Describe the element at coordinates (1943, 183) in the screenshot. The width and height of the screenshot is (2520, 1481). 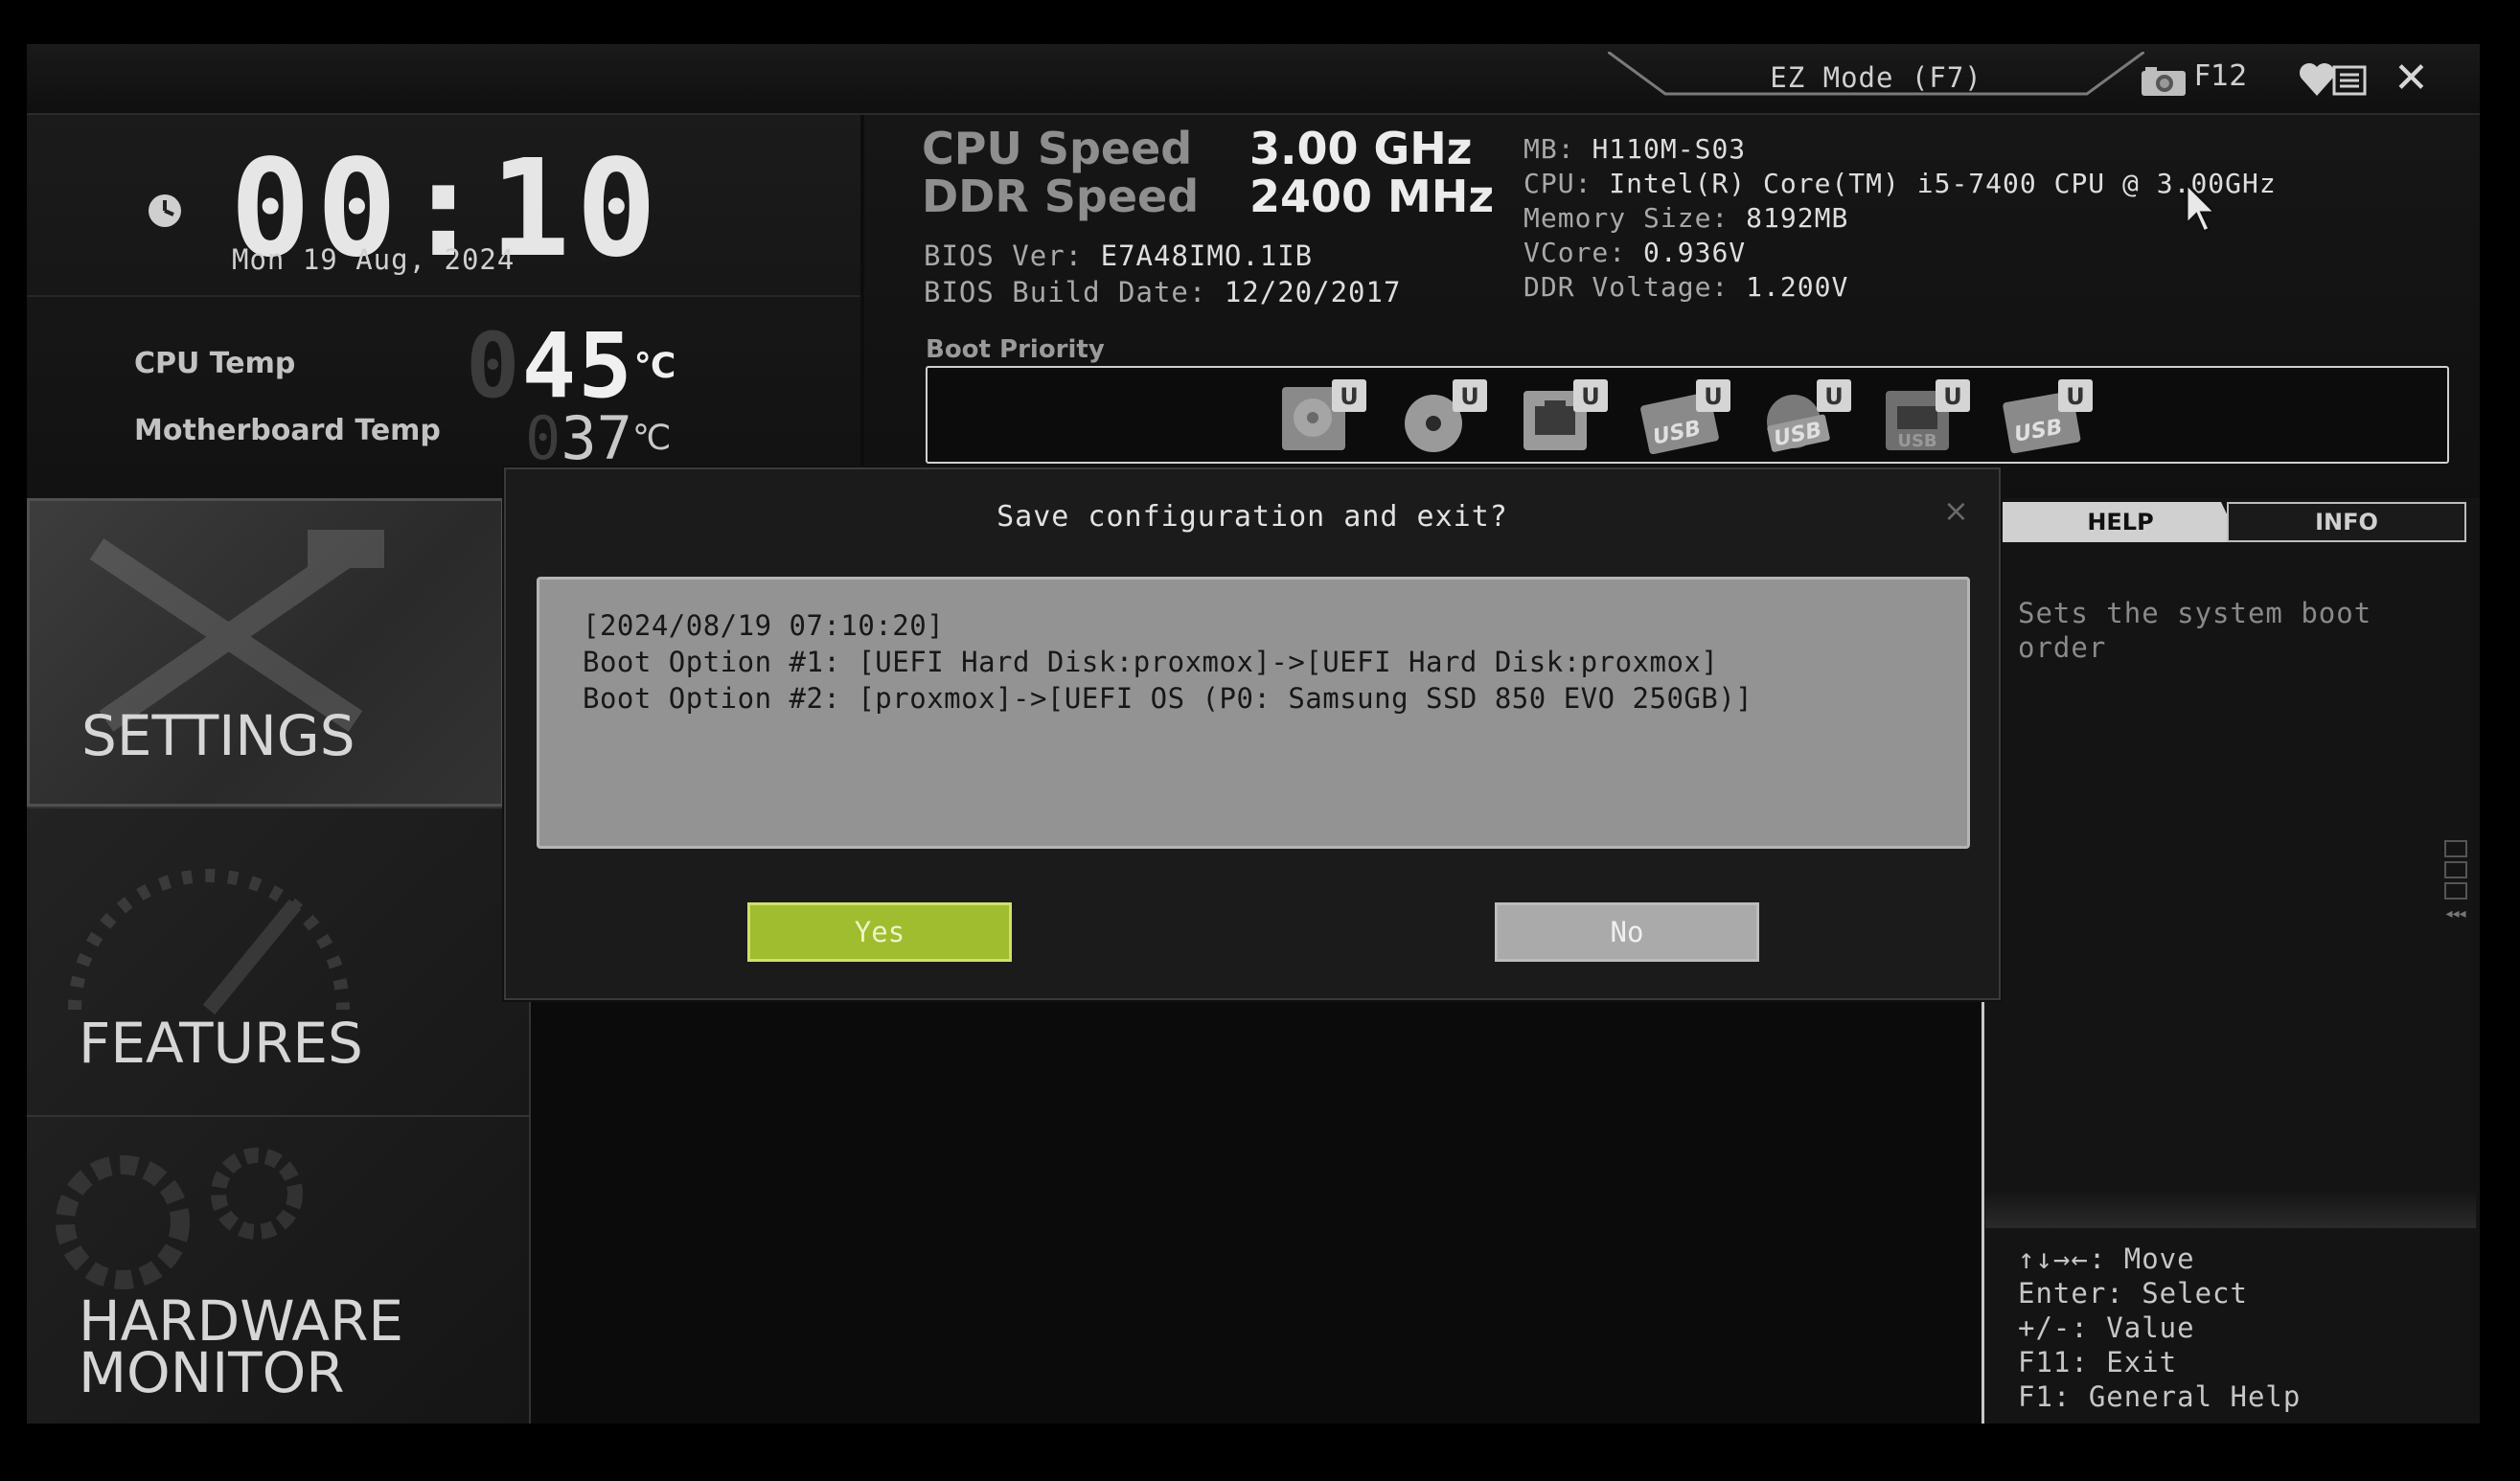
I see `cpu-value: Intel(R) Core(TM) i5-7400 CPU @ 3.00GHz` at that location.